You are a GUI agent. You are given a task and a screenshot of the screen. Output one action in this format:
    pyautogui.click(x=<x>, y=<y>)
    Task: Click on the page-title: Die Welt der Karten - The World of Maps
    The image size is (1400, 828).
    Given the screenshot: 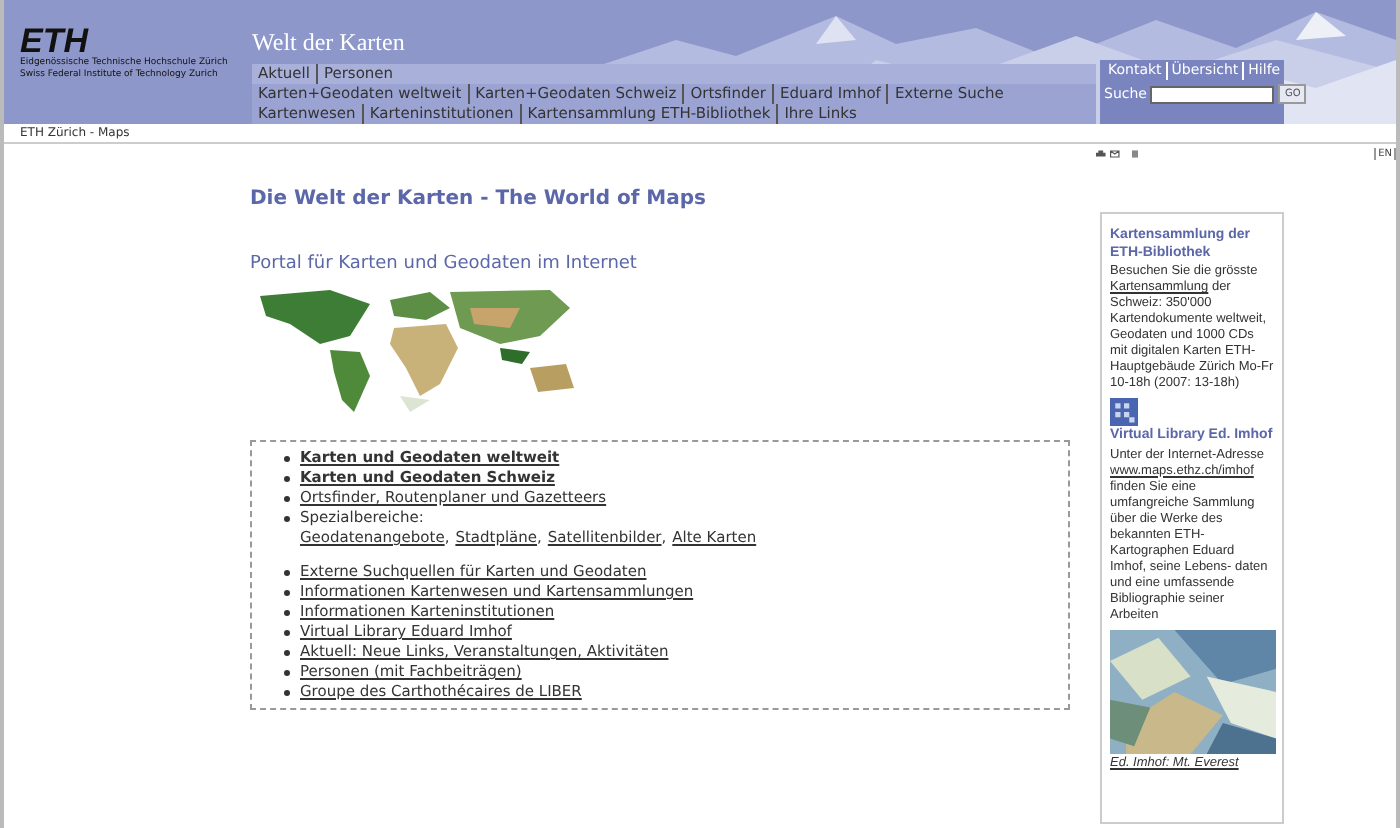 What is the action you would take?
    pyautogui.click(x=479, y=200)
    